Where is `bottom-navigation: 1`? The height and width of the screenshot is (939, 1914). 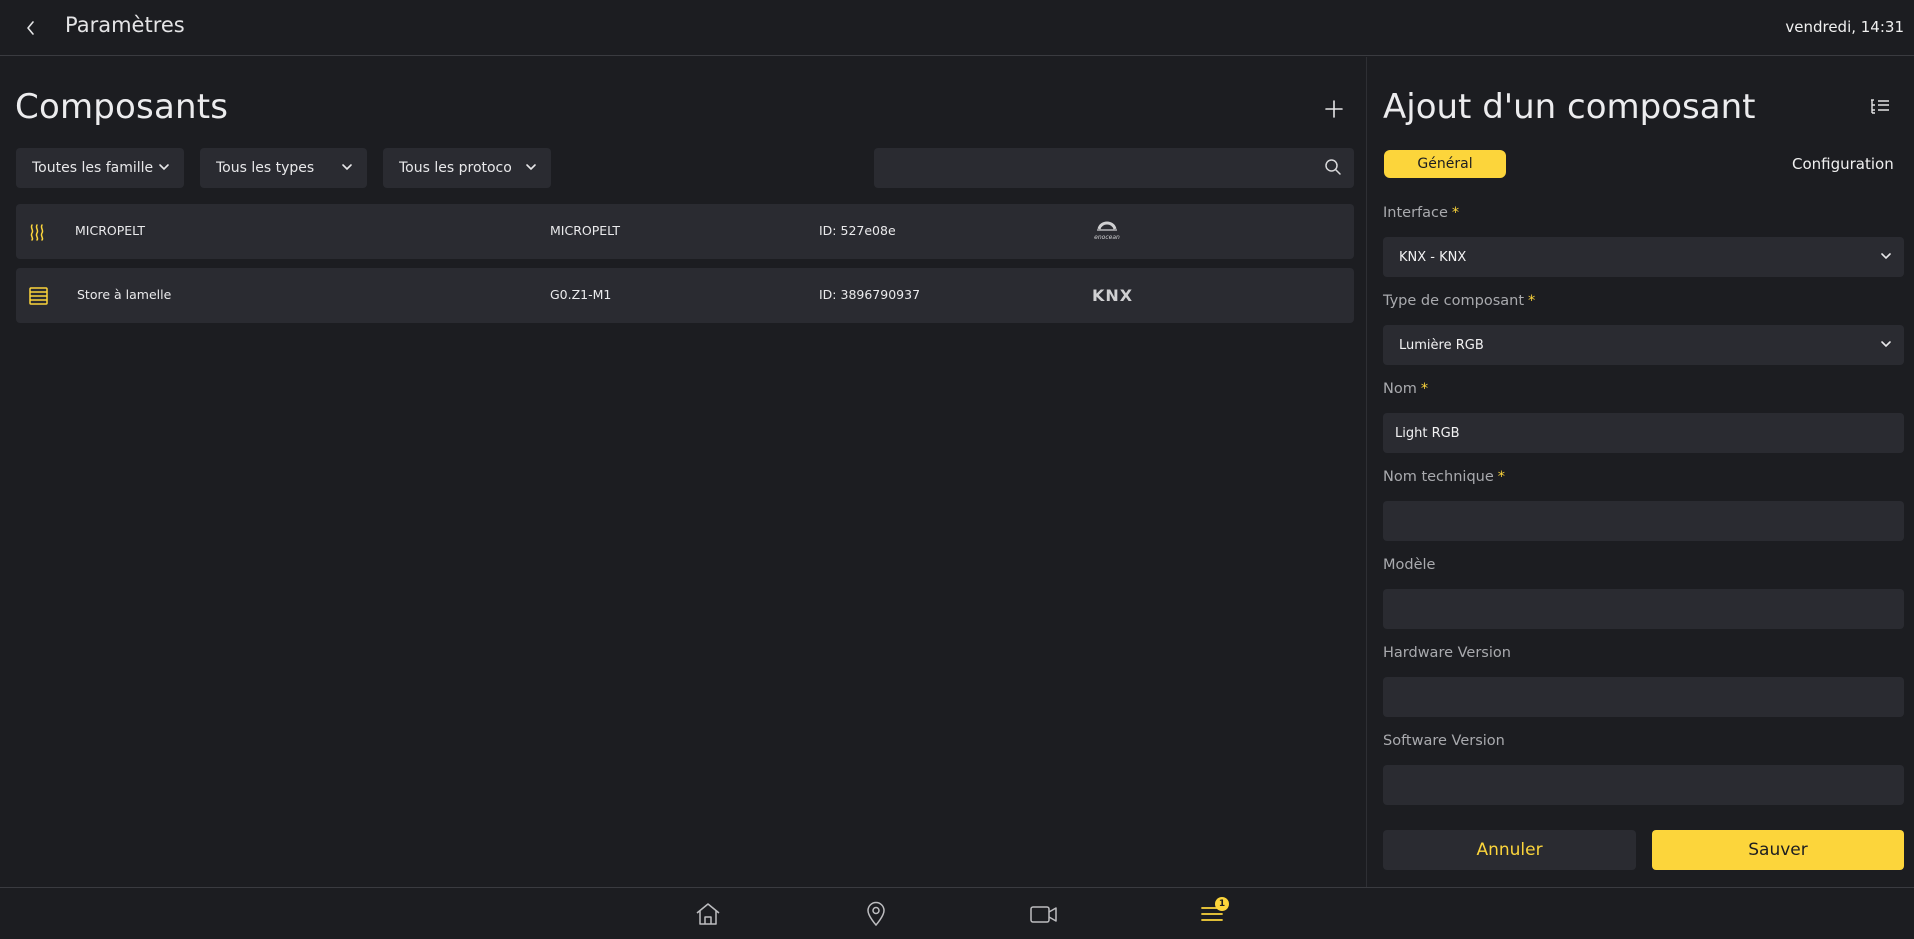
bottom-navigation: 1 is located at coordinates (957, 913).